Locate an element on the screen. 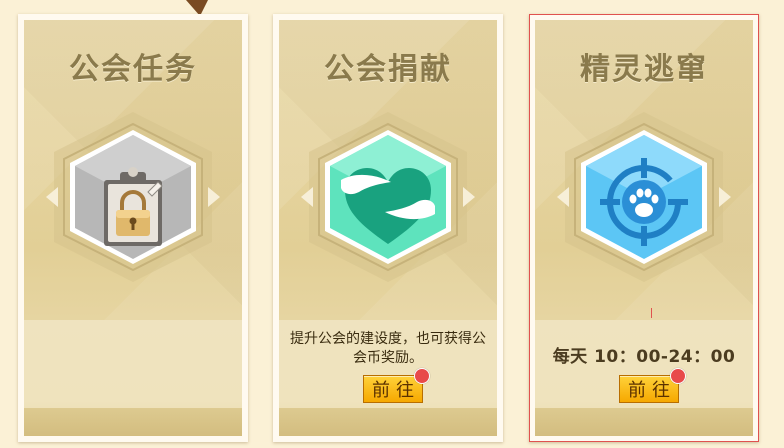 This screenshot has height=448, width=784. schedule-text: 每天 10：00-24：00 is located at coordinates (644, 357).